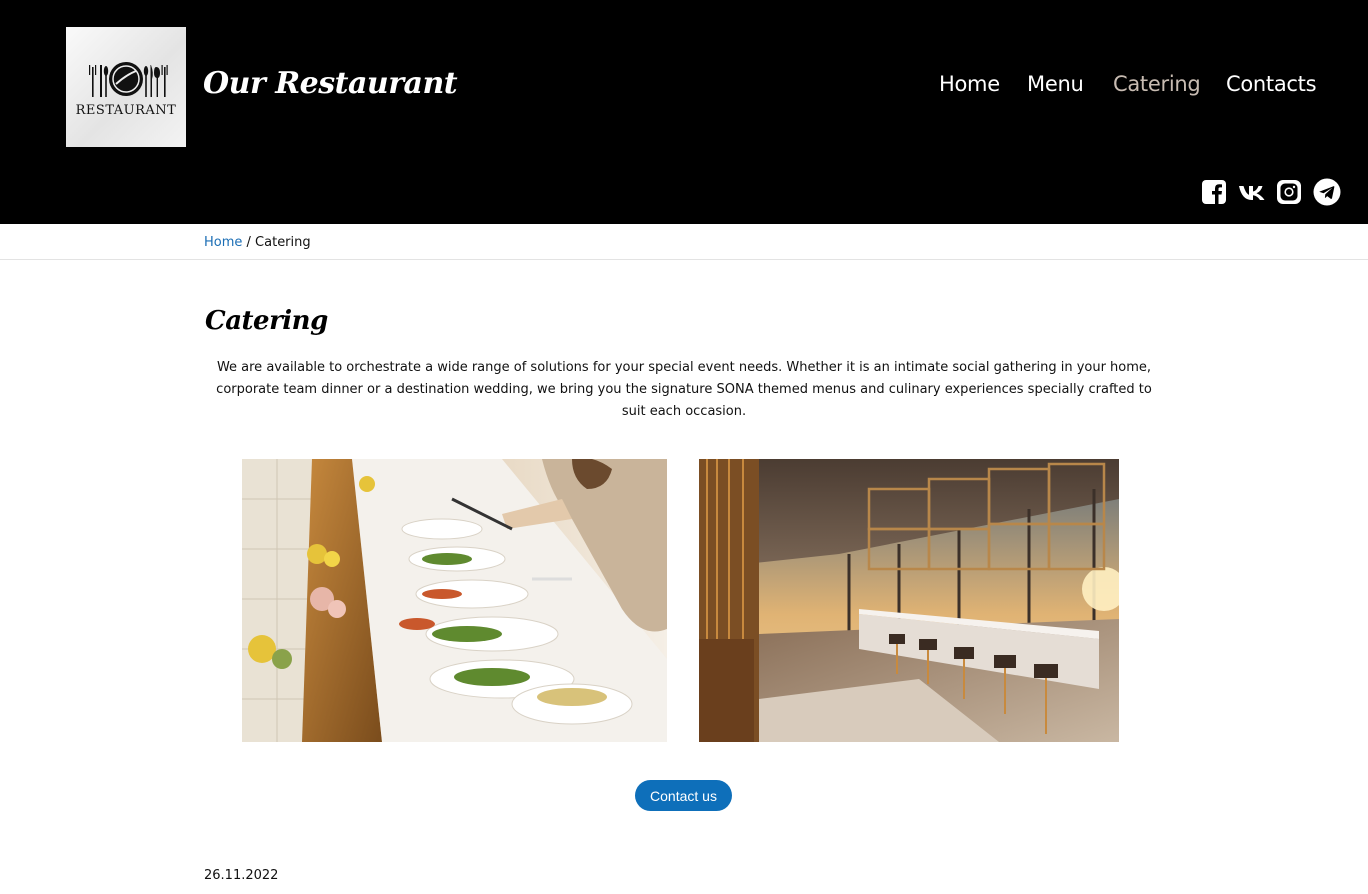  What do you see at coordinates (683, 795) in the screenshot?
I see `contact-us-button: Contact us` at bounding box center [683, 795].